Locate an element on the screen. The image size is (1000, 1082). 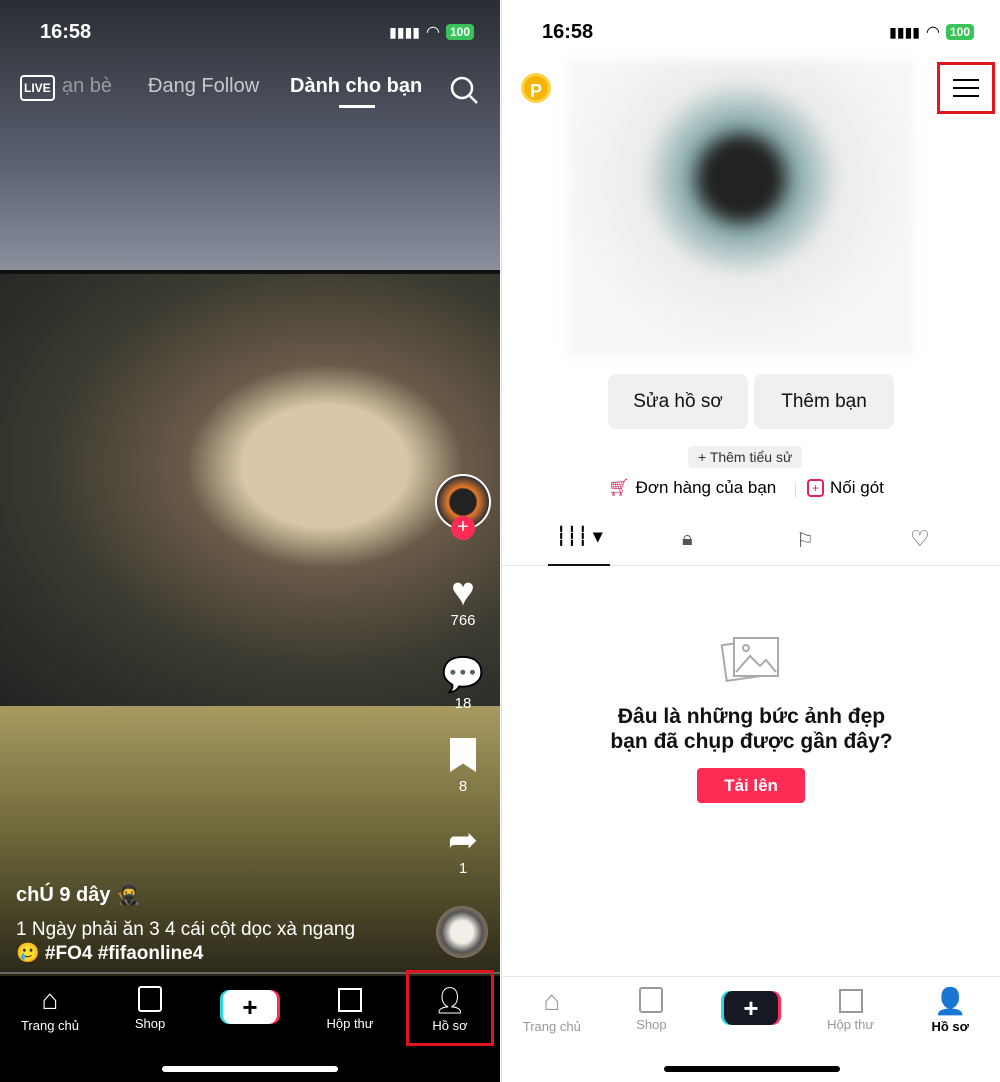
plus-box-icon: + is located at coordinates (816, 488).